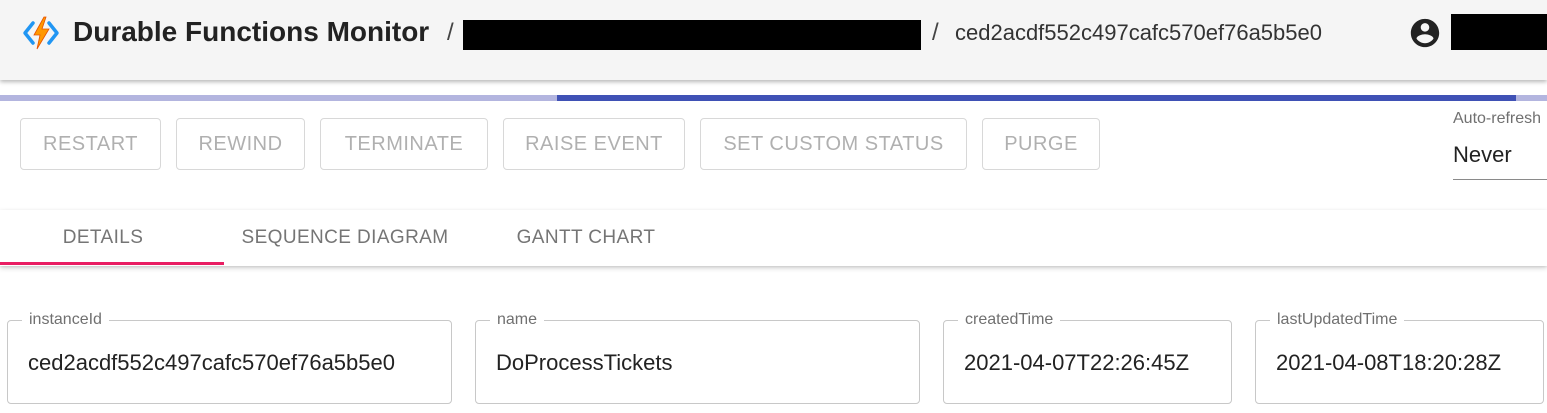 The image size is (1547, 413). Describe the element at coordinates (1041, 144) in the screenshot. I see `purge-button: PURGE` at that location.